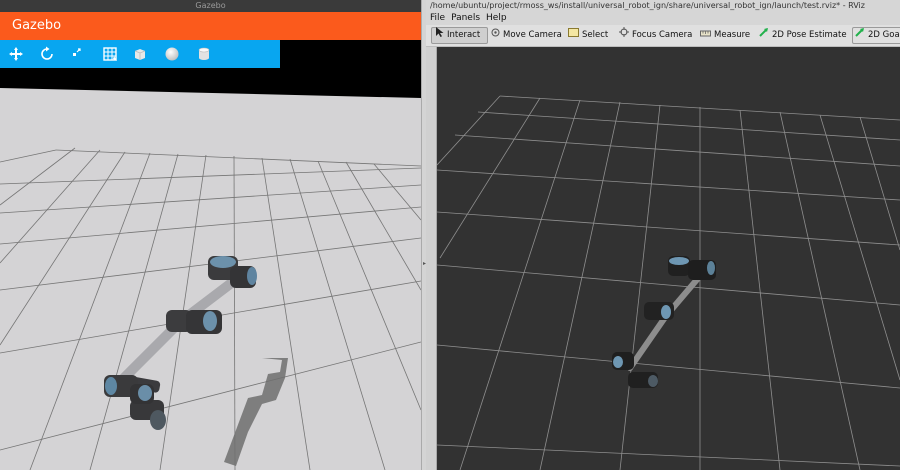  I want to click on tool-interact-label: Interact, so click(464, 35).